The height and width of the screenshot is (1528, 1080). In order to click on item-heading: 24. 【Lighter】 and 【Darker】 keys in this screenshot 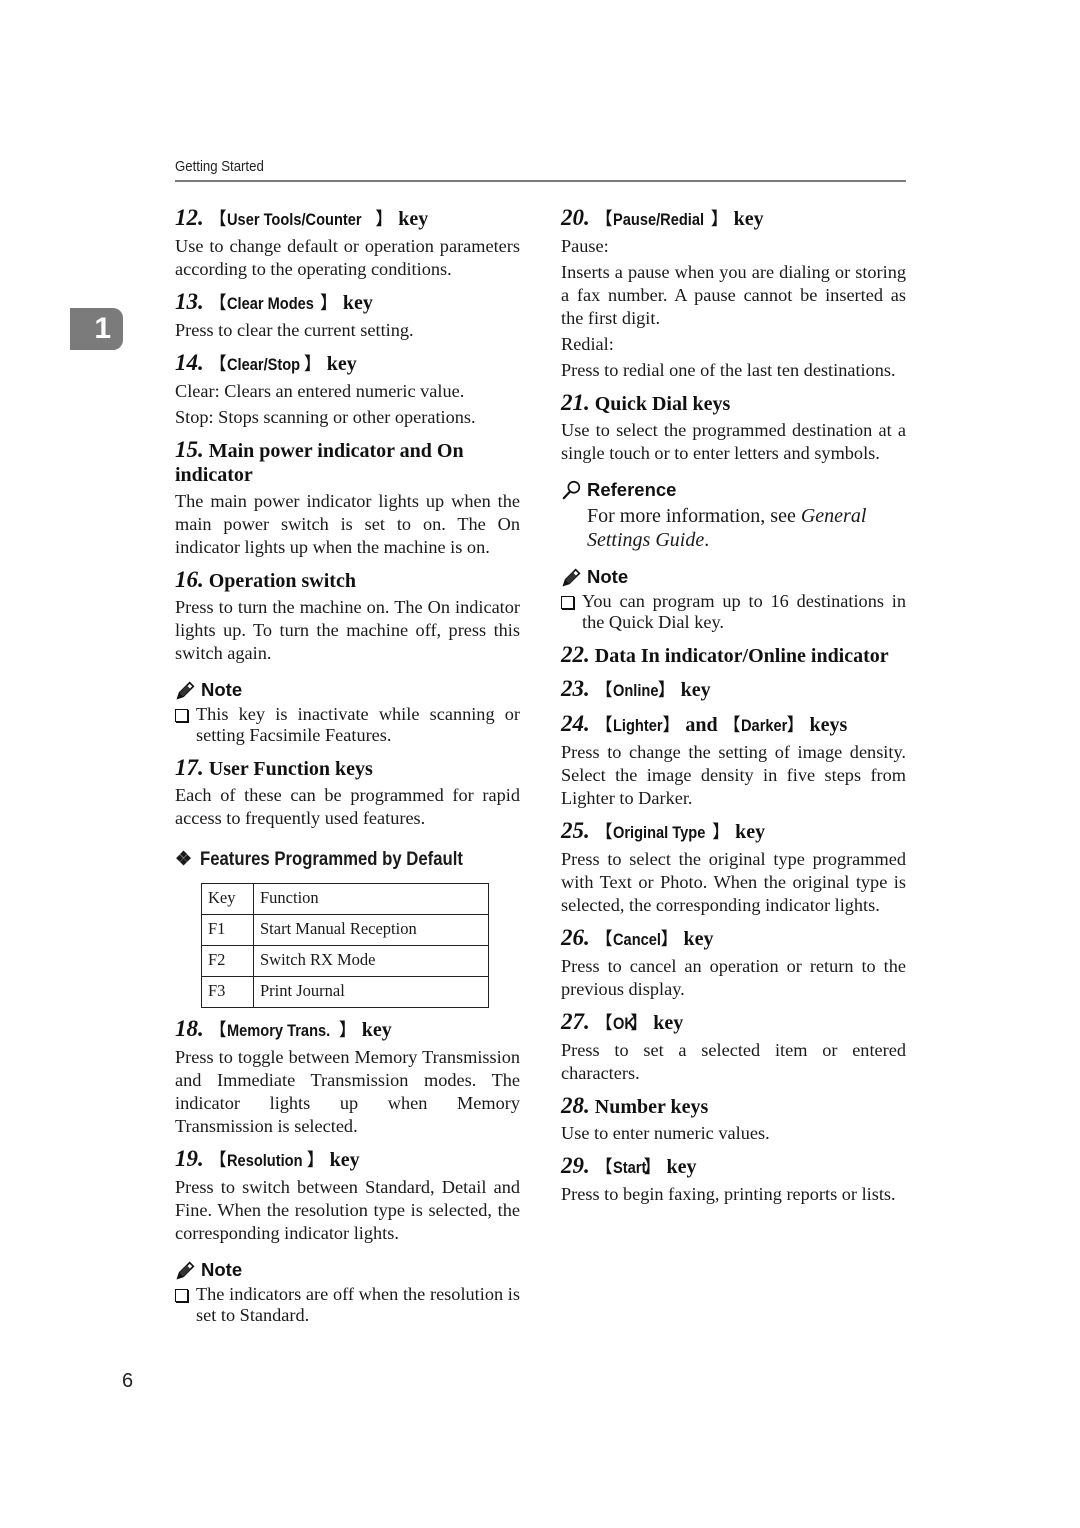, I will do `click(704, 724)`.